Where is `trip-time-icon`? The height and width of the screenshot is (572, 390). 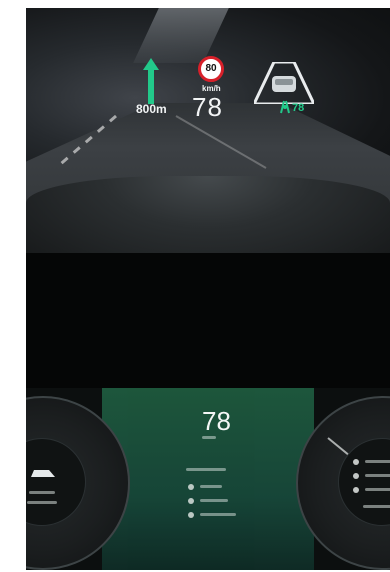
trip-time-icon is located at coordinates (191, 501).